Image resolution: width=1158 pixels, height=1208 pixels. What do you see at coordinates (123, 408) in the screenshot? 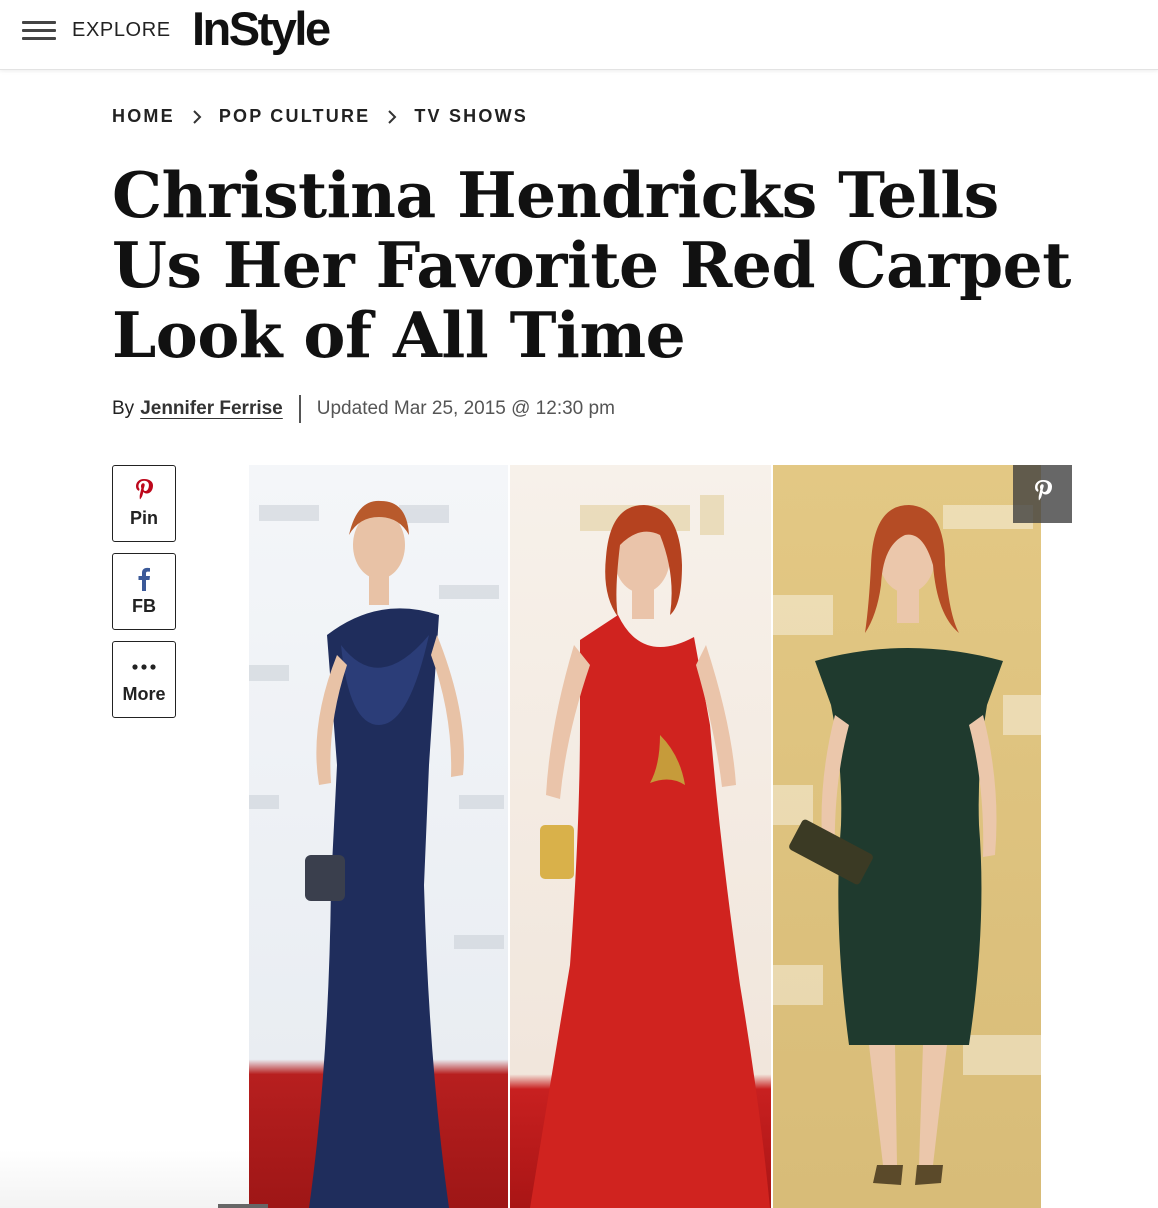
I see `byline-prefix: By` at bounding box center [123, 408].